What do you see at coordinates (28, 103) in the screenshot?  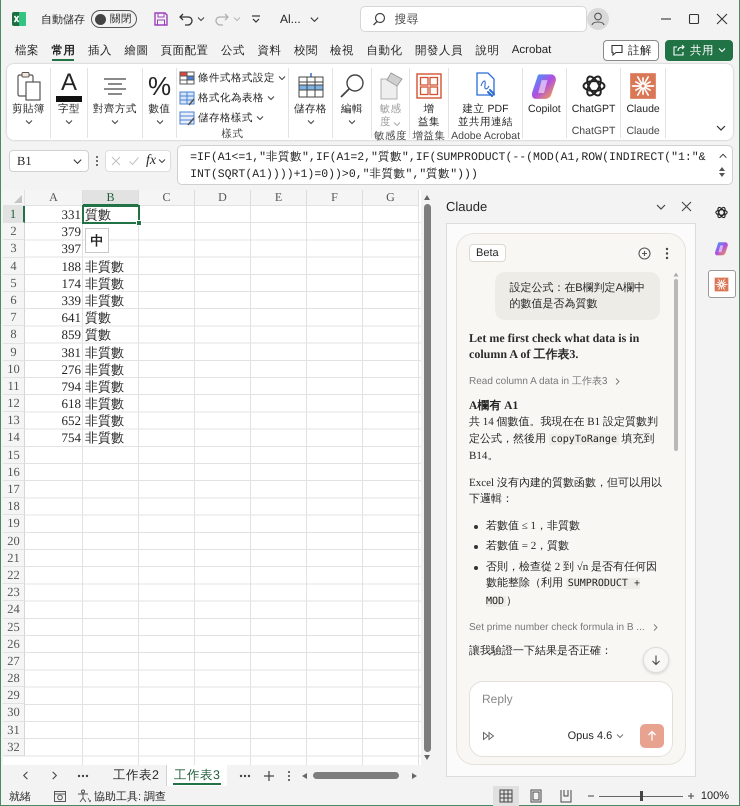 I see `ribbon-button: 剪貼簿` at bounding box center [28, 103].